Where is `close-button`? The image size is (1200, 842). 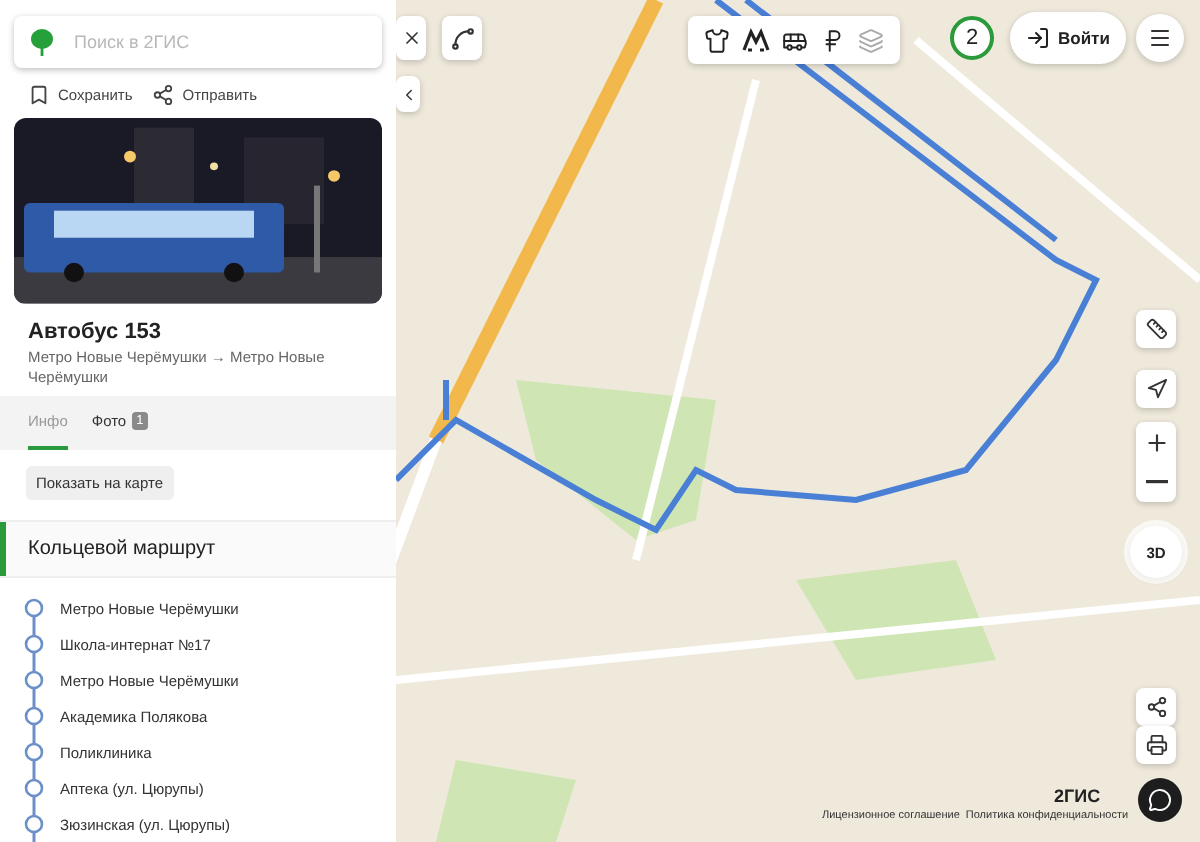
close-button is located at coordinates (411, 38).